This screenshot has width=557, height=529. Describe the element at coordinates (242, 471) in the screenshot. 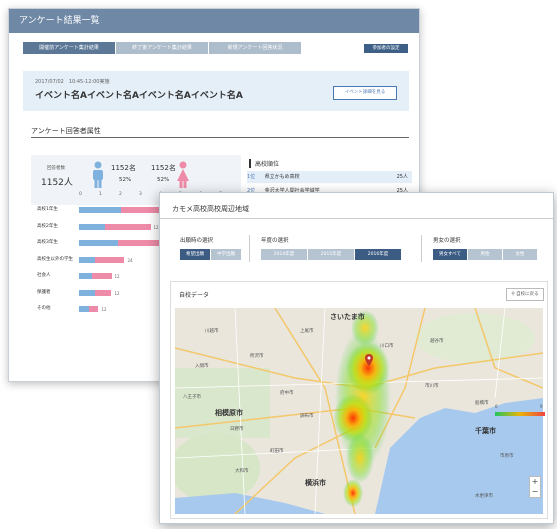

I see `map-place-label: 大和市` at that location.